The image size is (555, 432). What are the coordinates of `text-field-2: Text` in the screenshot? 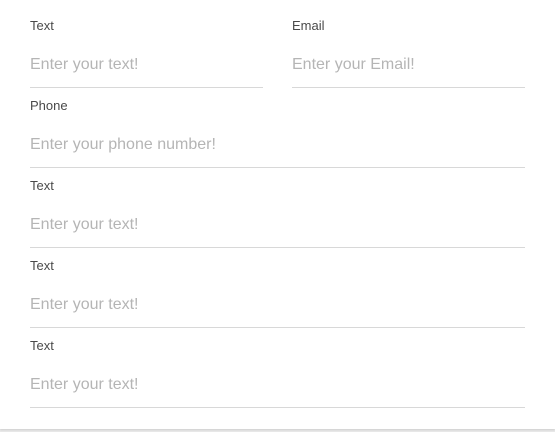 It's located at (277, 213).